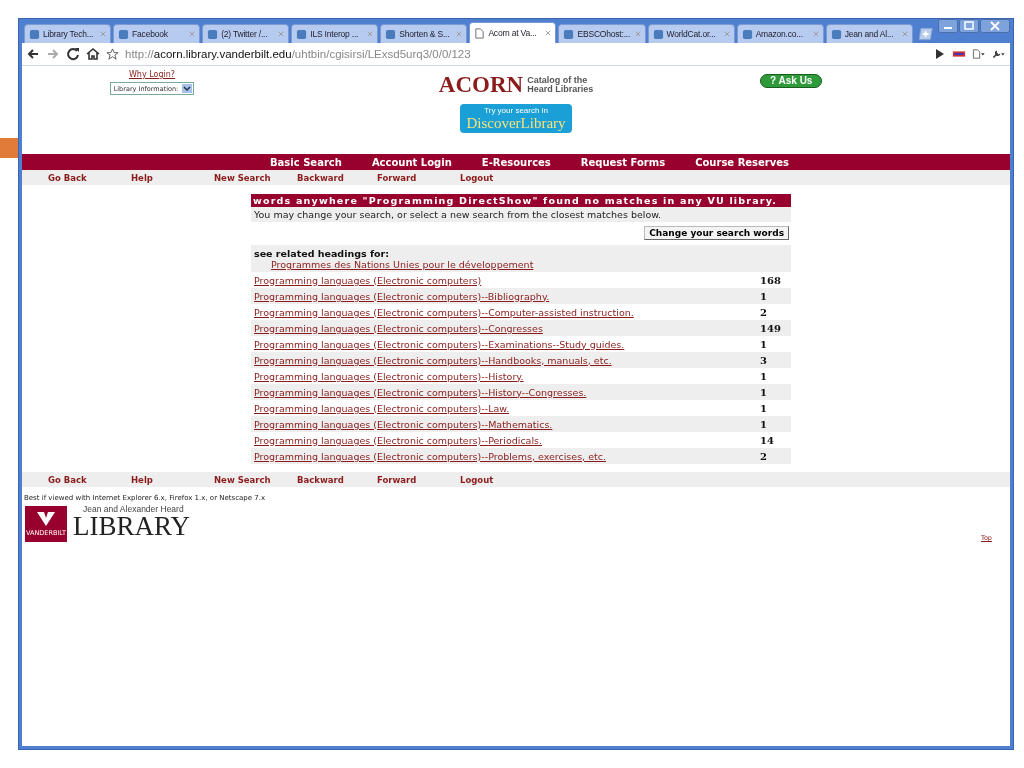  What do you see at coordinates (402, 296) in the screenshot?
I see `heading-link: Programming languages (Electronic computers)--Bibliography.` at bounding box center [402, 296].